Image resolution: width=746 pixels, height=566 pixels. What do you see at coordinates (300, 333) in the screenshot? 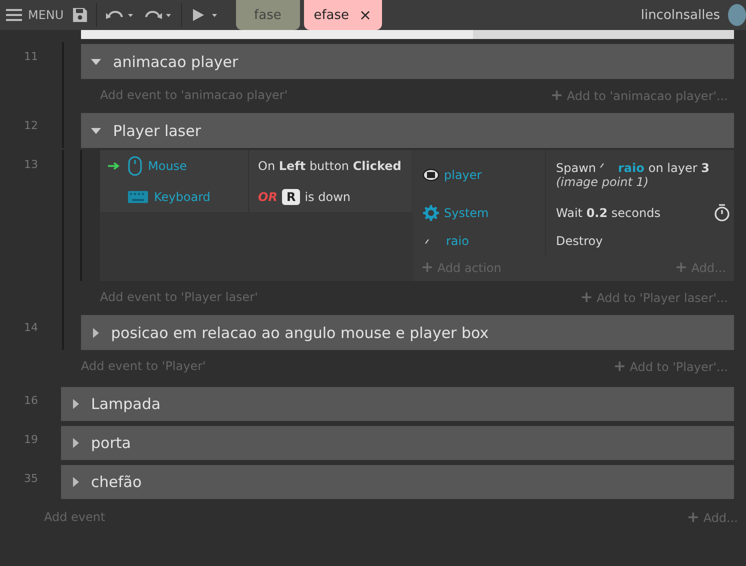
I see `group-title: posicao em relacao ao angulo mouse e player box` at bounding box center [300, 333].